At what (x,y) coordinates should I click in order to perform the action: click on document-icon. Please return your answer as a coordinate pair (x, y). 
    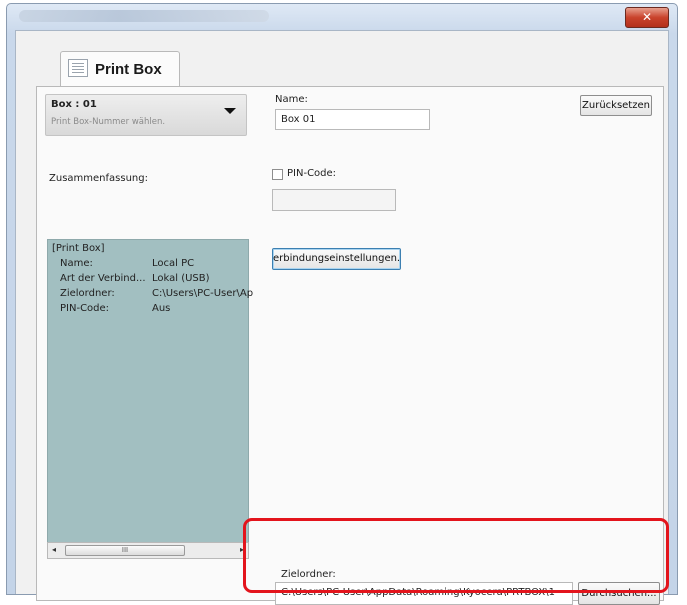
    Looking at the image, I should click on (78, 68).